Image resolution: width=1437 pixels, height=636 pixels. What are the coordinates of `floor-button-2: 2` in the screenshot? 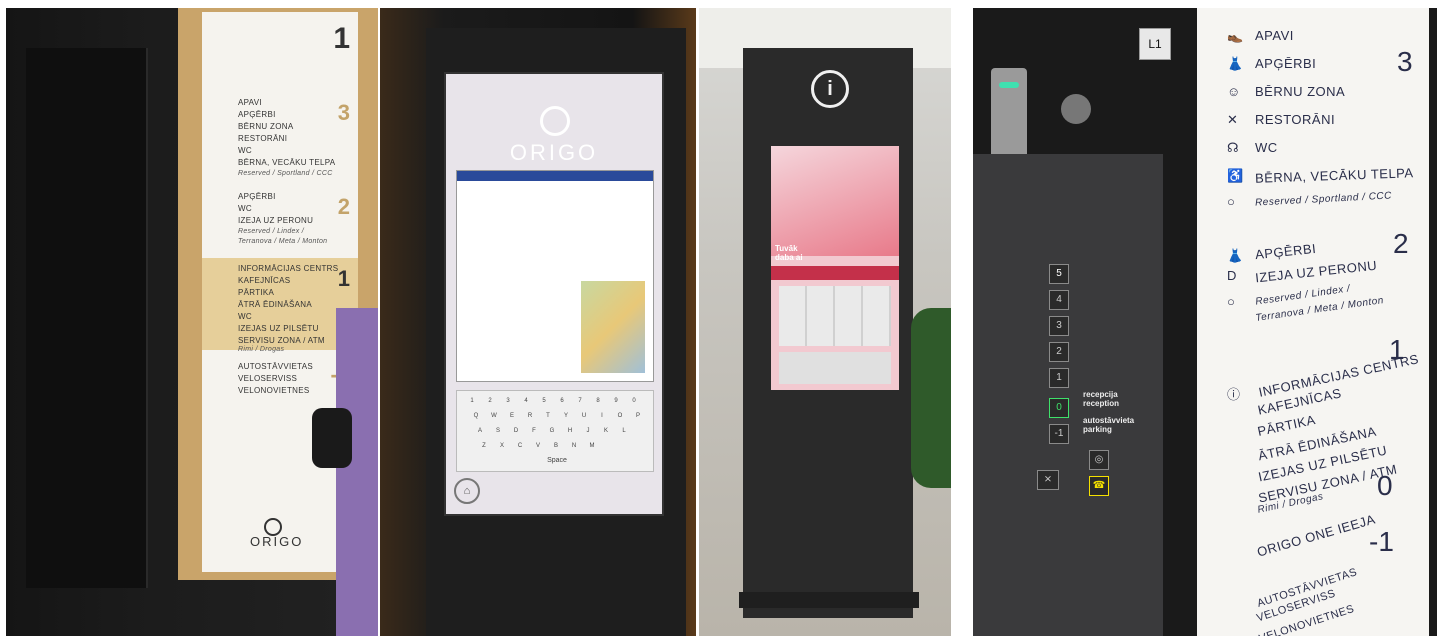 It's located at (1059, 352).